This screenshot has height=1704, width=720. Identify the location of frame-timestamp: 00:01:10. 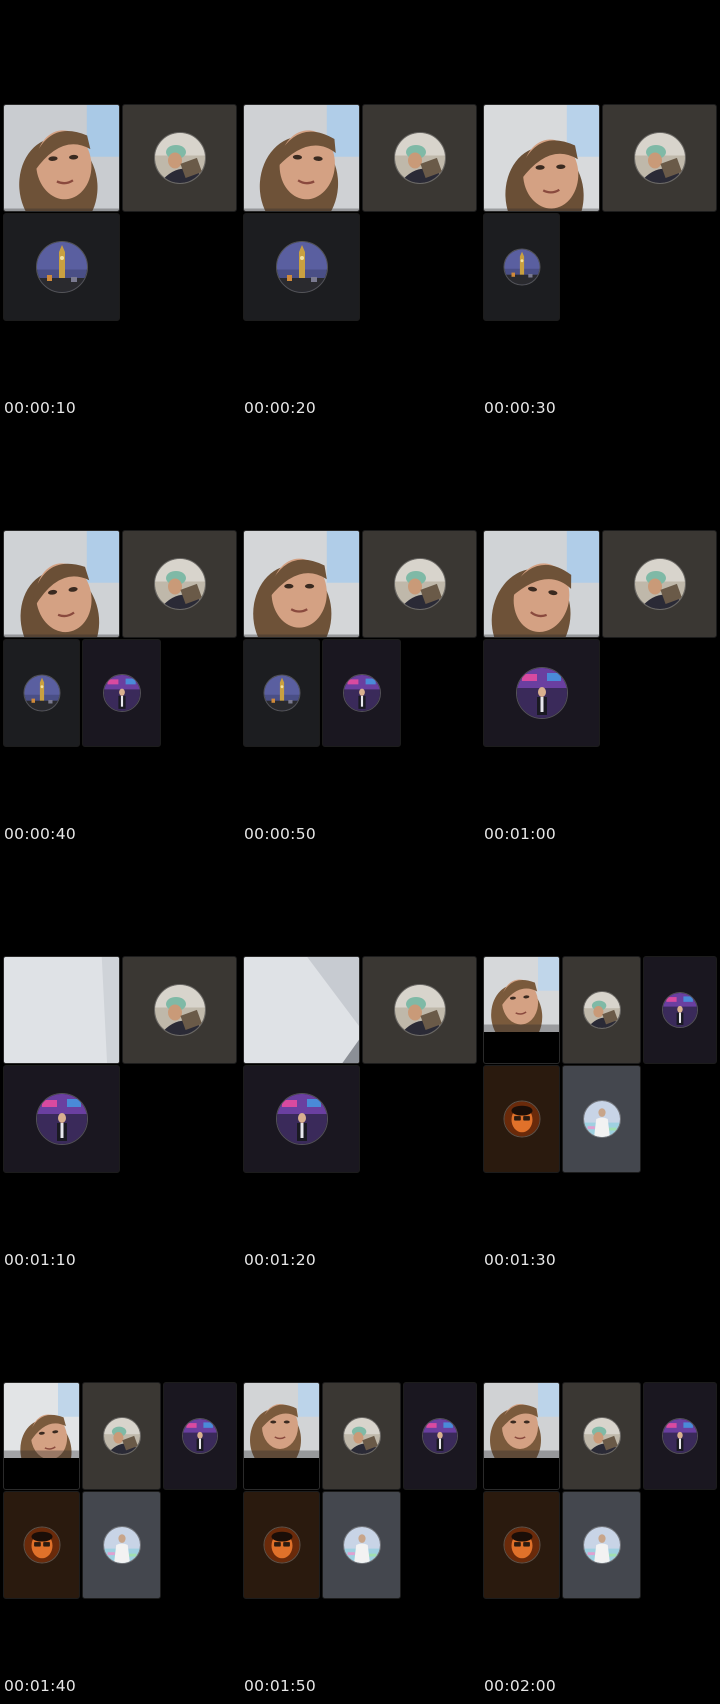
(40, 1260).